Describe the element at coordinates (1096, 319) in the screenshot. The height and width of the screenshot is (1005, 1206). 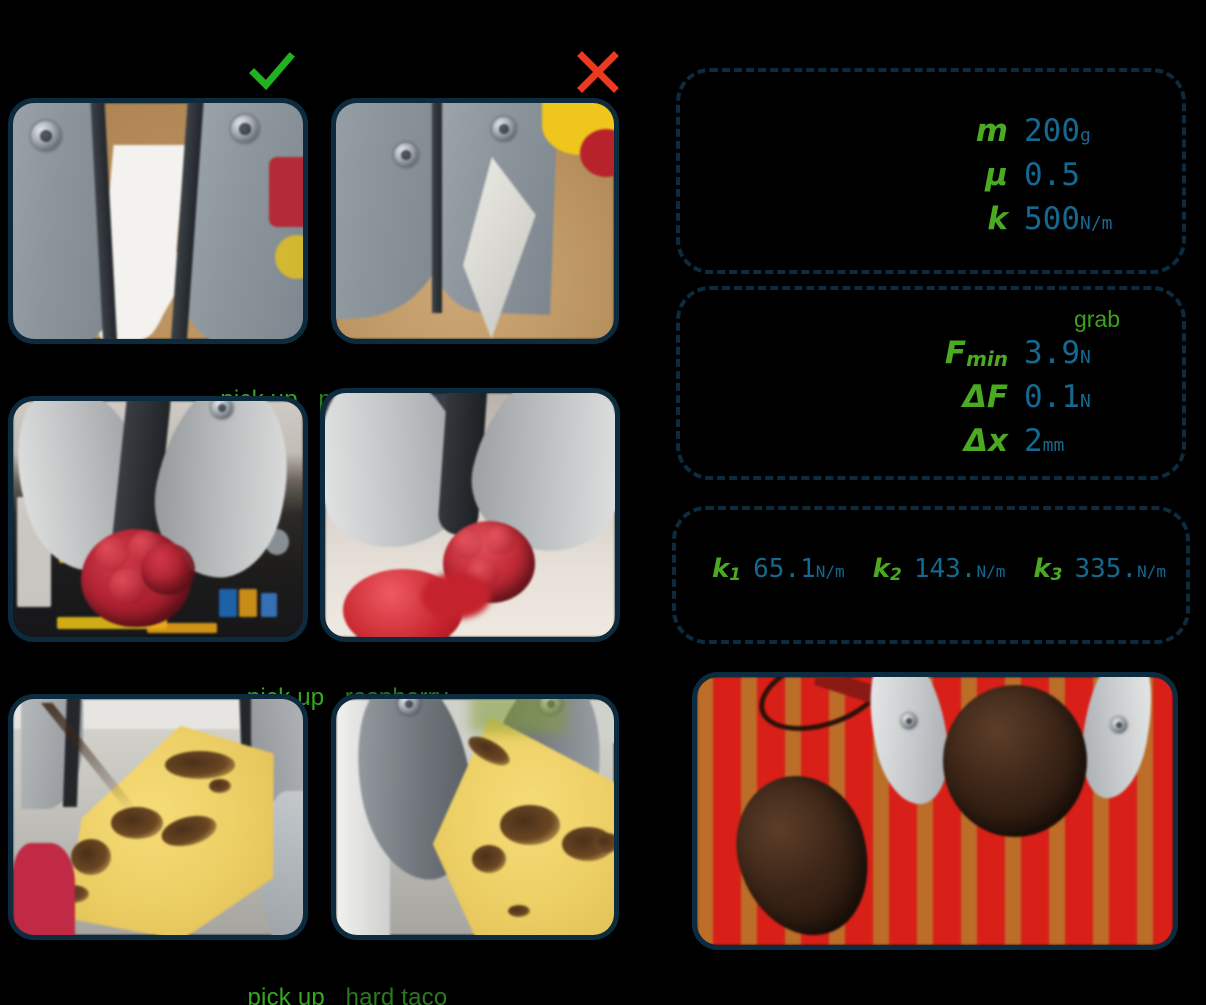
I see `grab-label: grab` at that location.